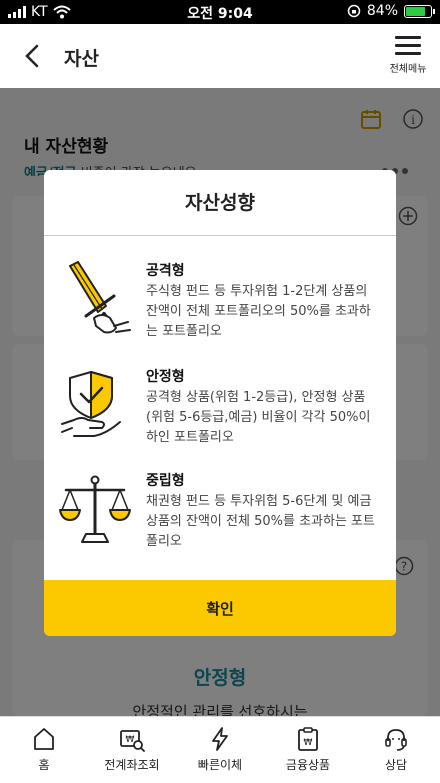  What do you see at coordinates (165, 377) in the screenshot?
I see `tendency-name: 안정형` at bounding box center [165, 377].